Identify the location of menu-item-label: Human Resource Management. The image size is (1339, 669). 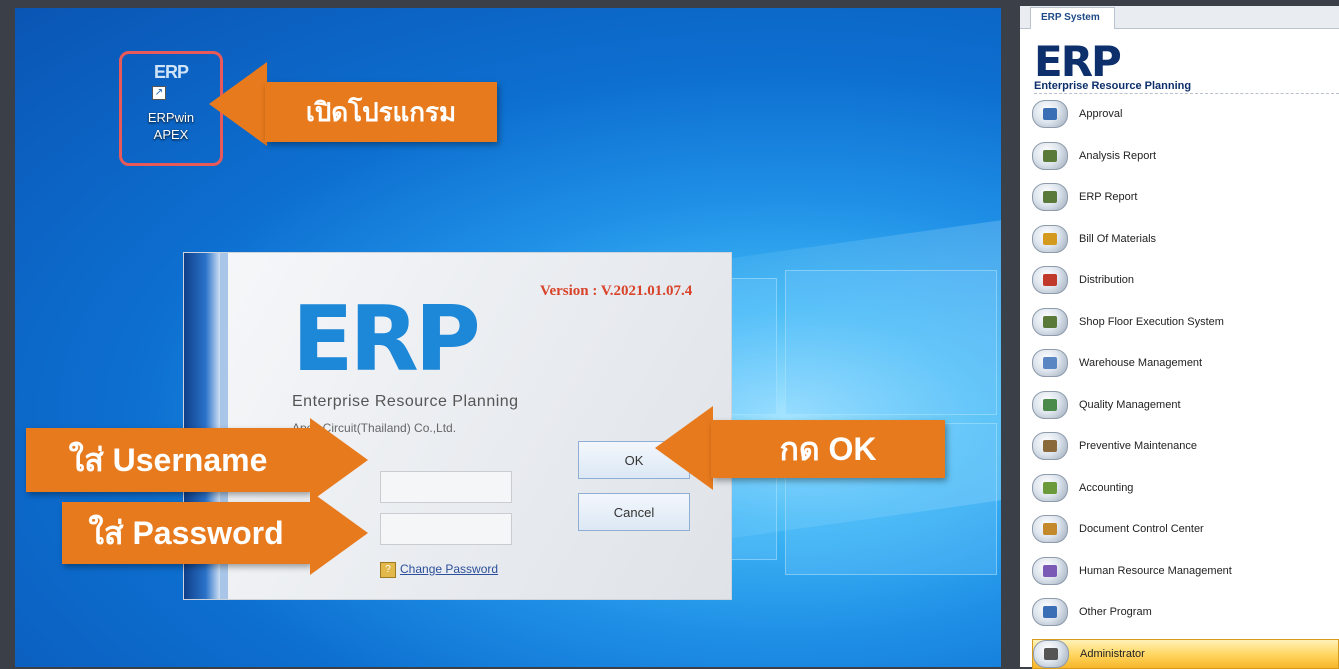
(1155, 570).